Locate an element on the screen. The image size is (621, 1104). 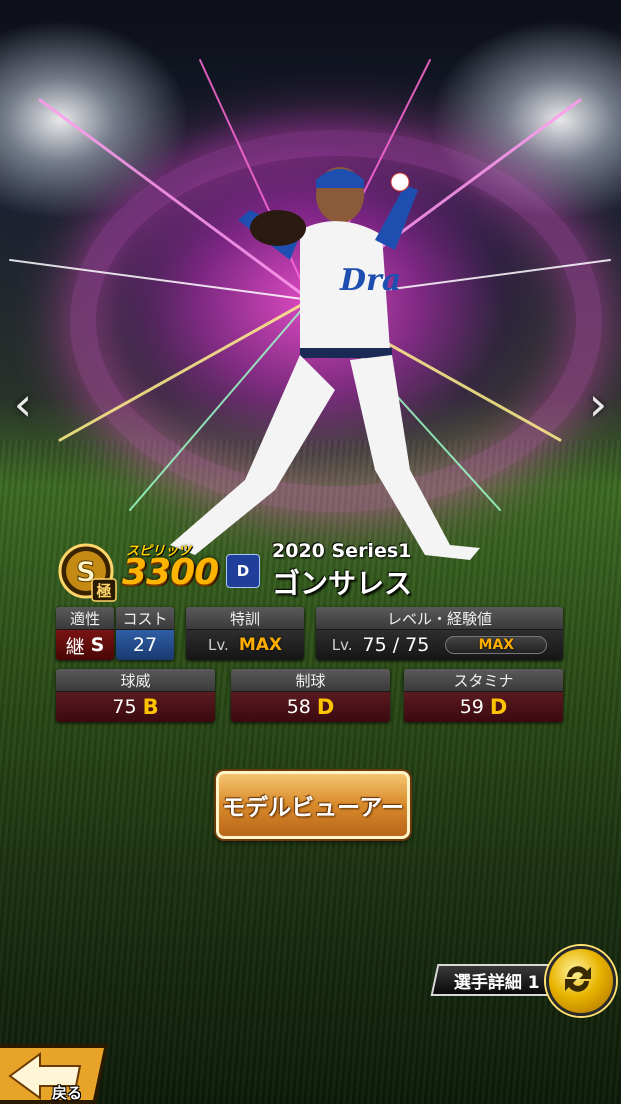
training-max: MAX is located at coordinates (260, 645).